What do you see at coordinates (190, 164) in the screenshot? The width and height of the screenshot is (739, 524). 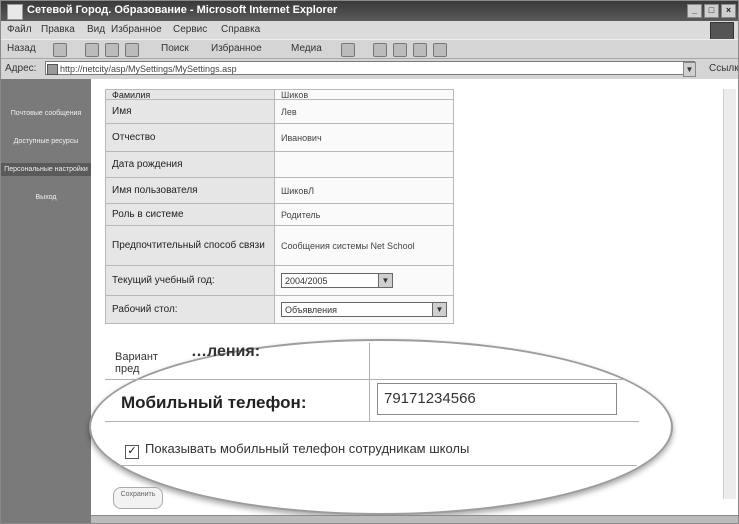 I see `row-label-birthdate: Дата рождения` at bounding box center [190, 164].